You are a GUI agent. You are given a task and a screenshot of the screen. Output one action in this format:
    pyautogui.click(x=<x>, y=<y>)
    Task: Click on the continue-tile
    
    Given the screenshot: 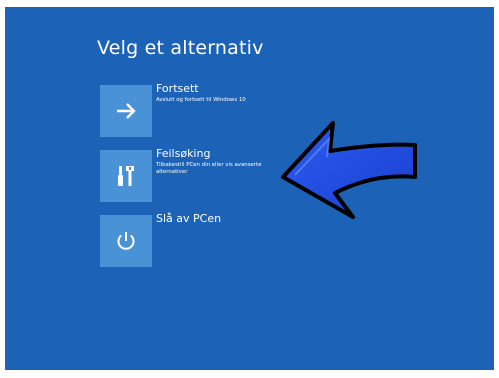 What is the action you would take?
    pyautogui.click(x=126, y=111)
    